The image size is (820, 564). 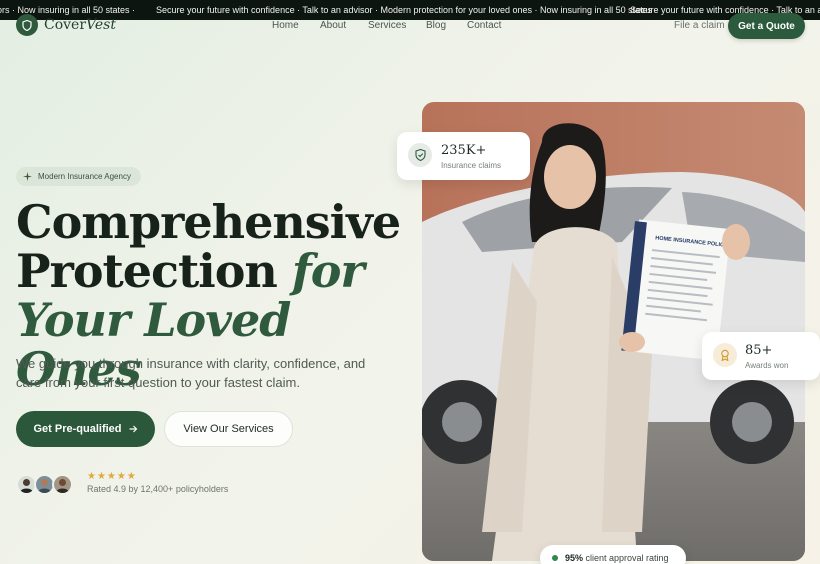 What do you see at coordinates (27, 176) in the screenshot?
I see `sparkle-icon` at bounding box center [27, 176].